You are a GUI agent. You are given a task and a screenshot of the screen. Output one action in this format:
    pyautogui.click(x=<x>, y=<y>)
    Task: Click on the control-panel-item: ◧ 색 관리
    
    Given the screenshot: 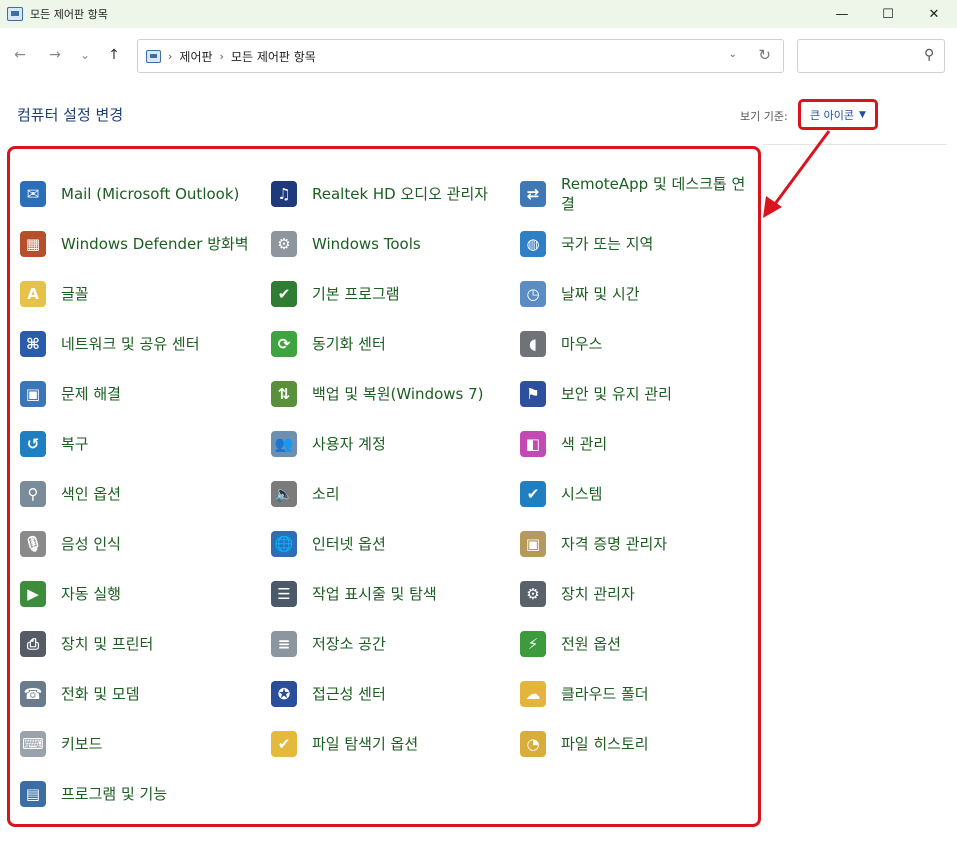 What is the action you would take?
    pyautogui.click(x=637, y=444)
    